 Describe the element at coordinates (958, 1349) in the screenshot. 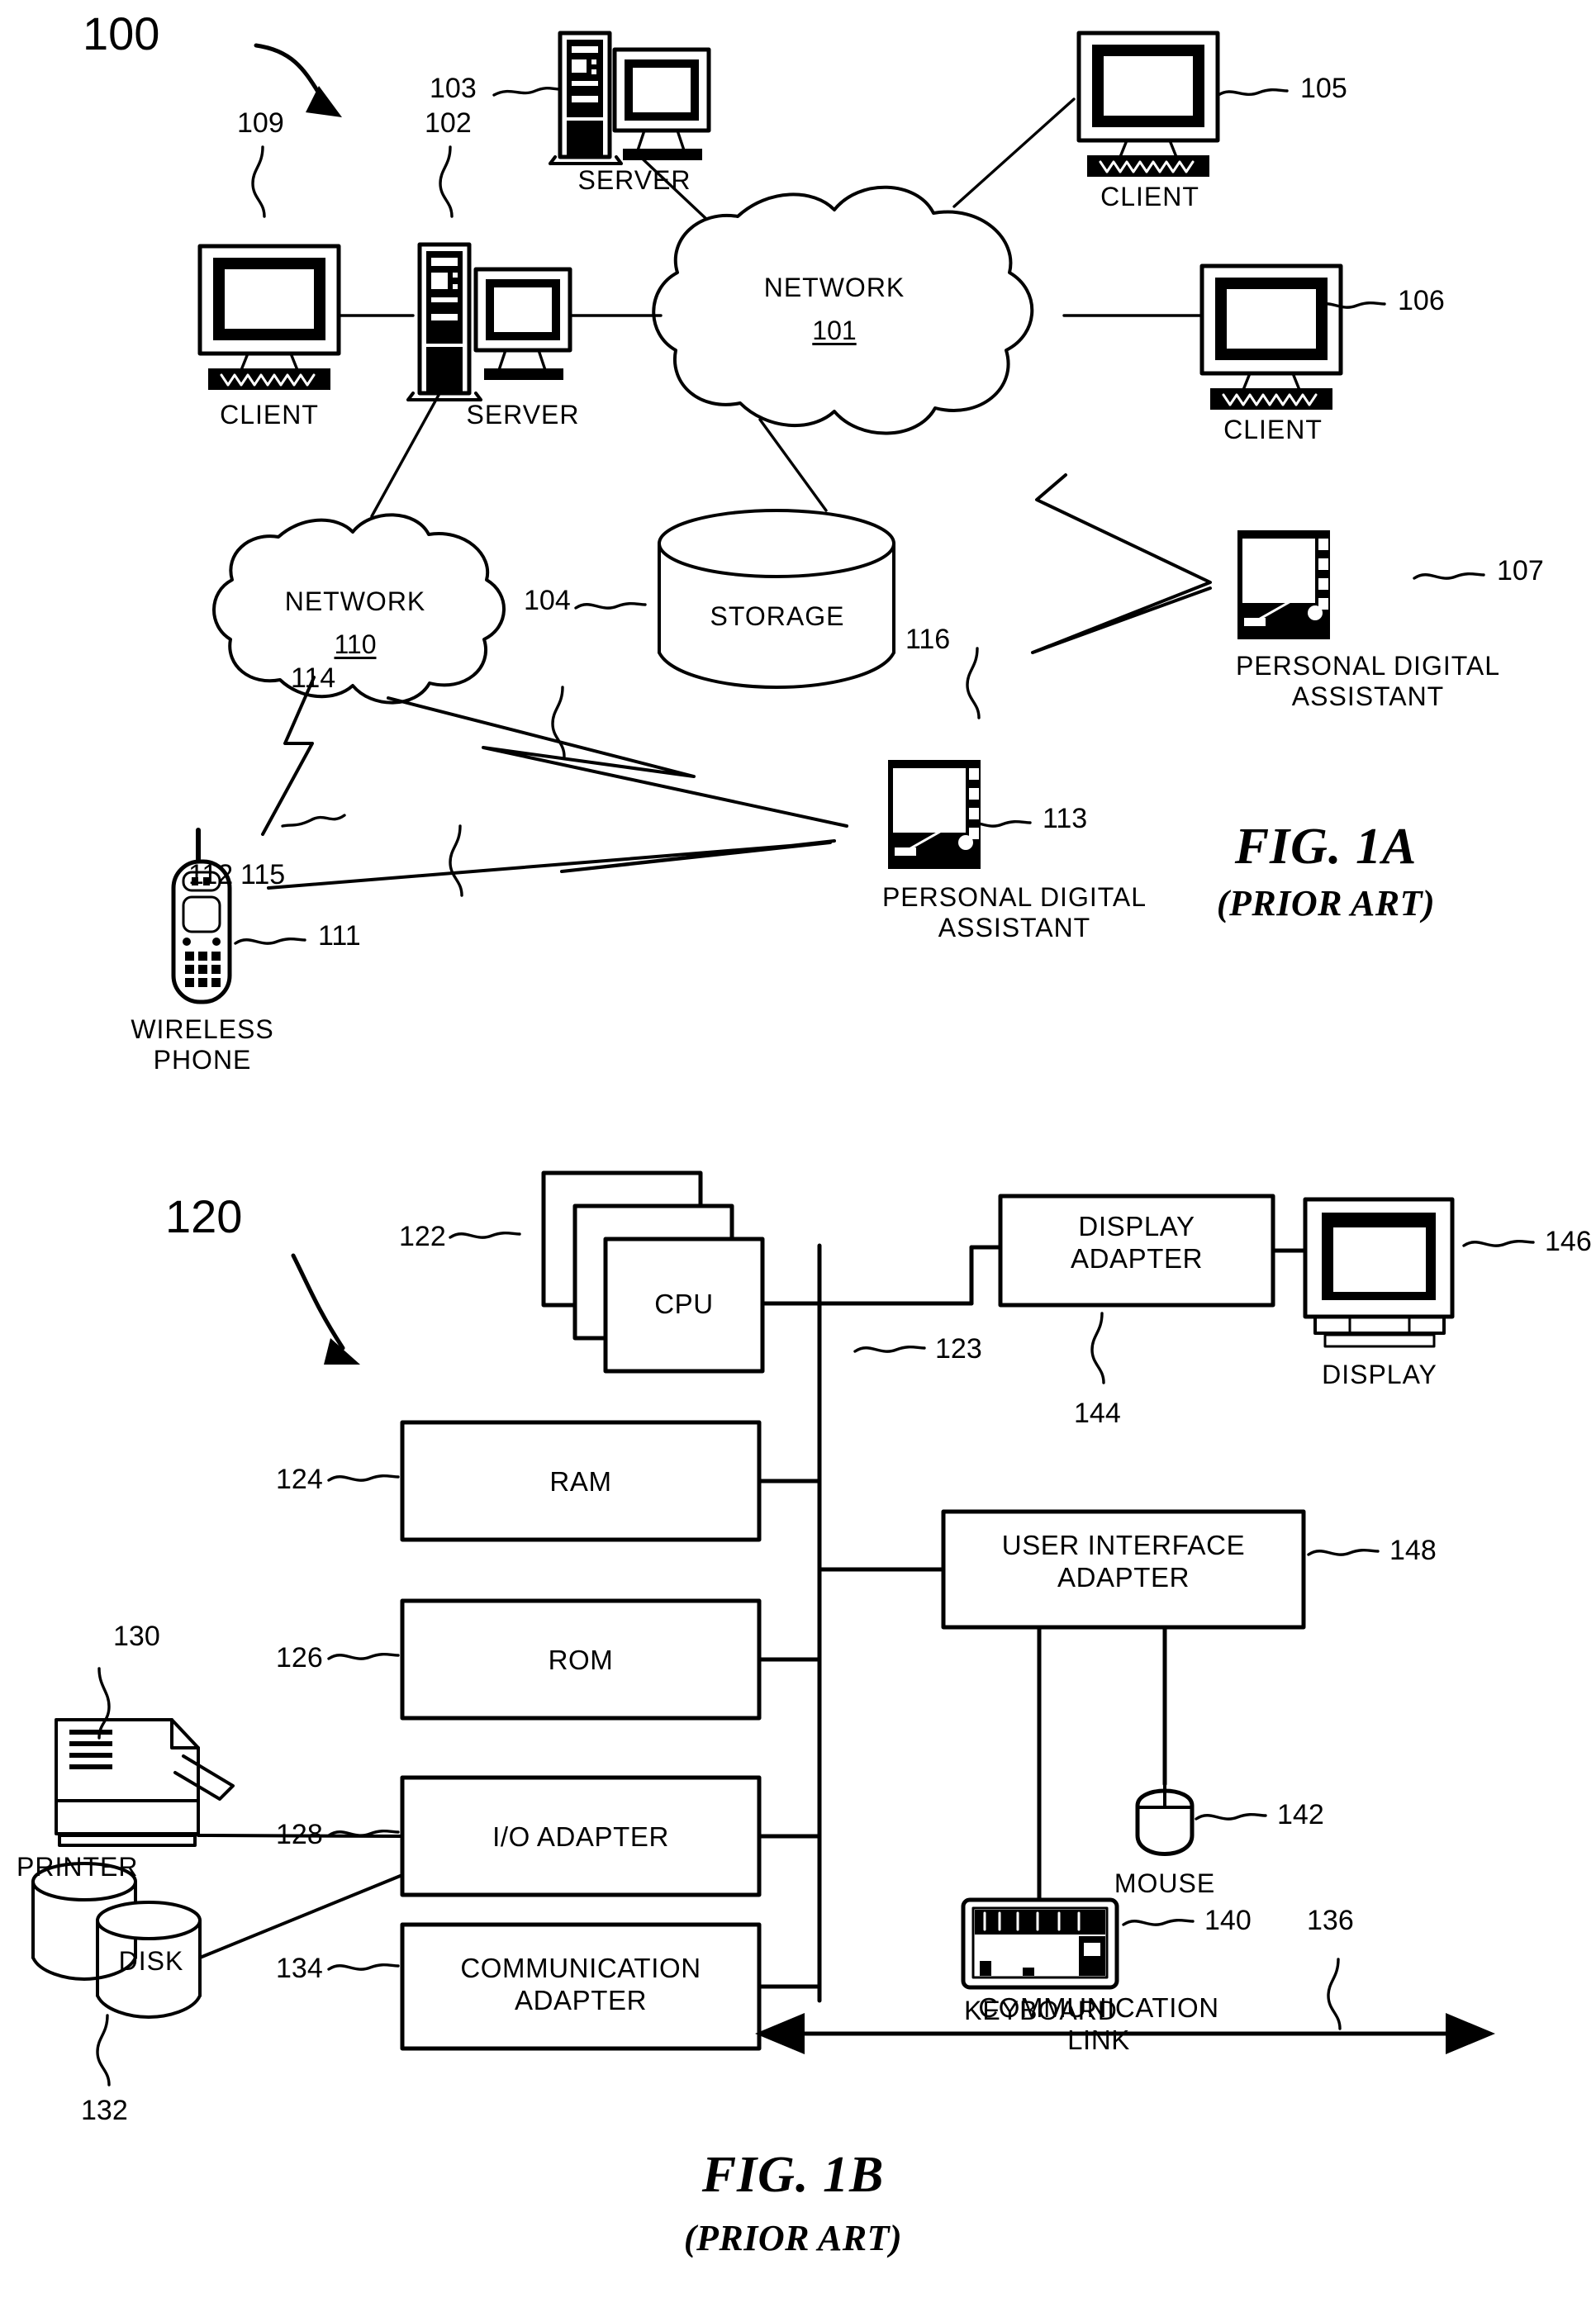

I see `ref-num-123: 123` at that location.